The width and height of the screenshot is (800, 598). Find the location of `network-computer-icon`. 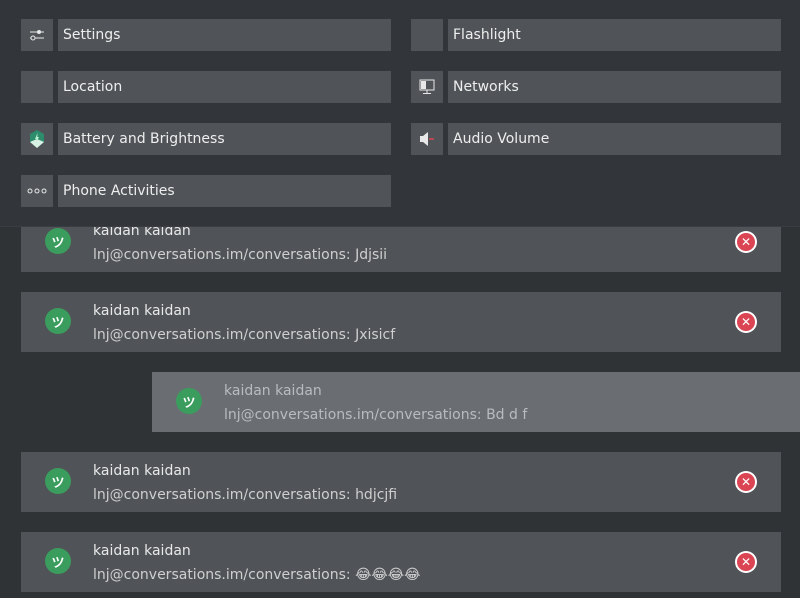

network-computer-icon is located at coordinates (427, 87).